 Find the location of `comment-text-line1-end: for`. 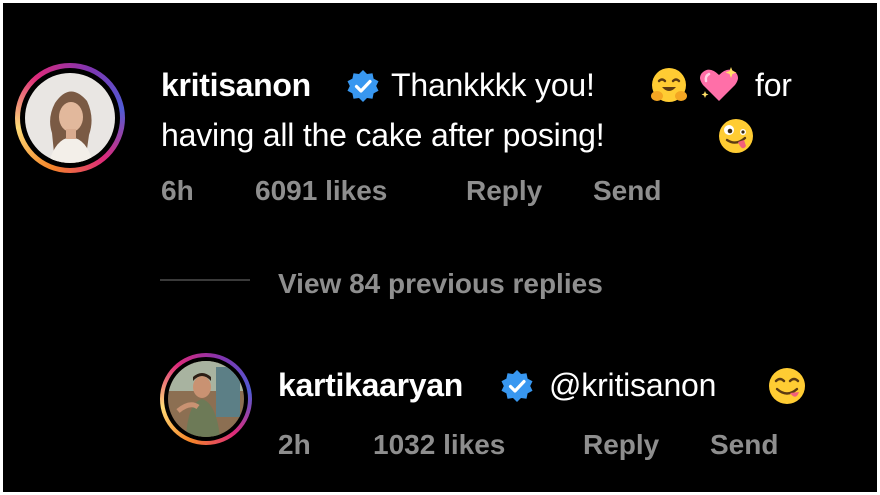

comment-text-line1-end: for is located at coordinates (773, 85).